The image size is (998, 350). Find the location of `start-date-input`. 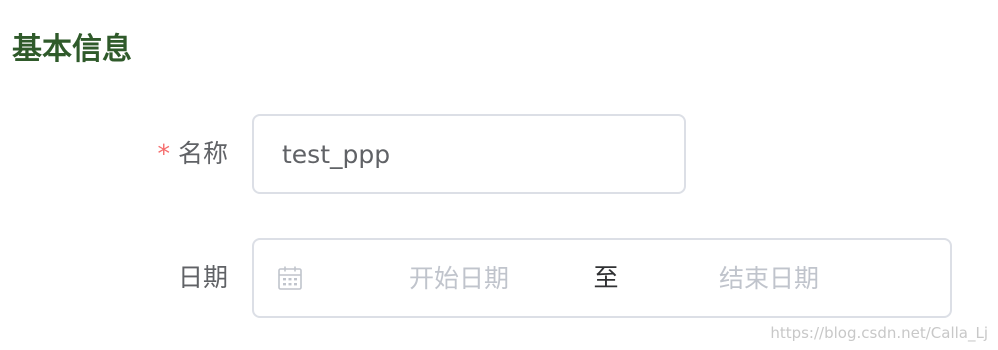

start-date-input is located at coordinates (459, 278).